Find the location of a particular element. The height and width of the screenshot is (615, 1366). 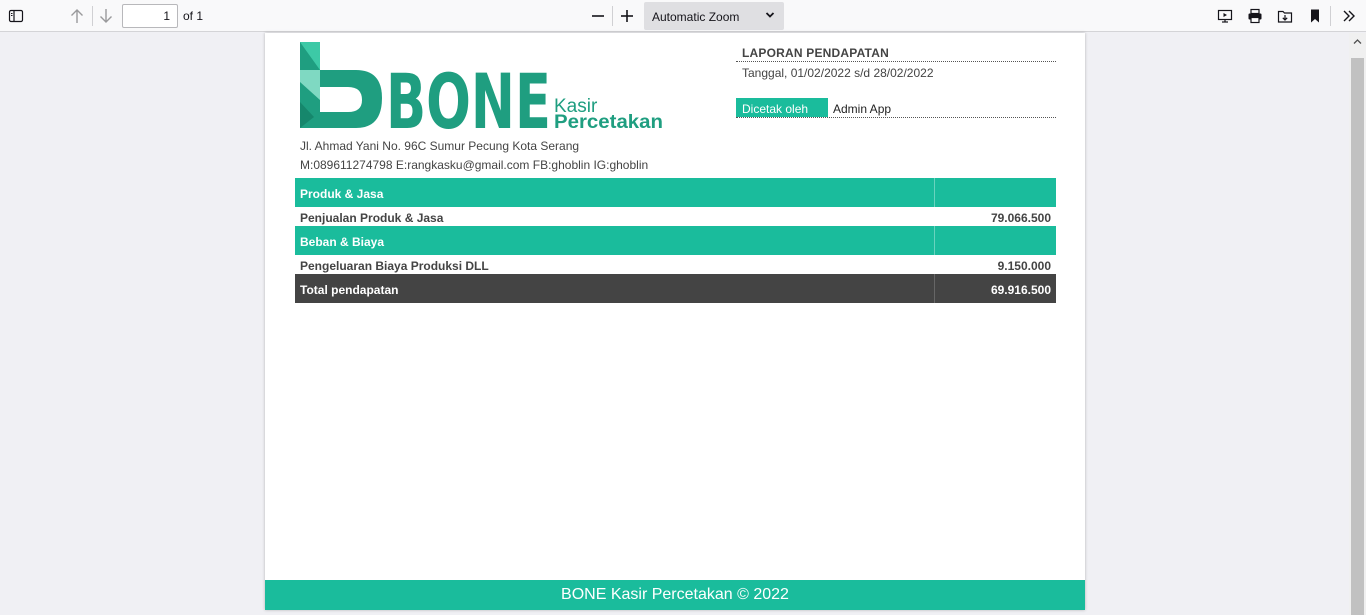

bone-logo: BONE Kasir Percetakan is located at coordinates (481, 87).